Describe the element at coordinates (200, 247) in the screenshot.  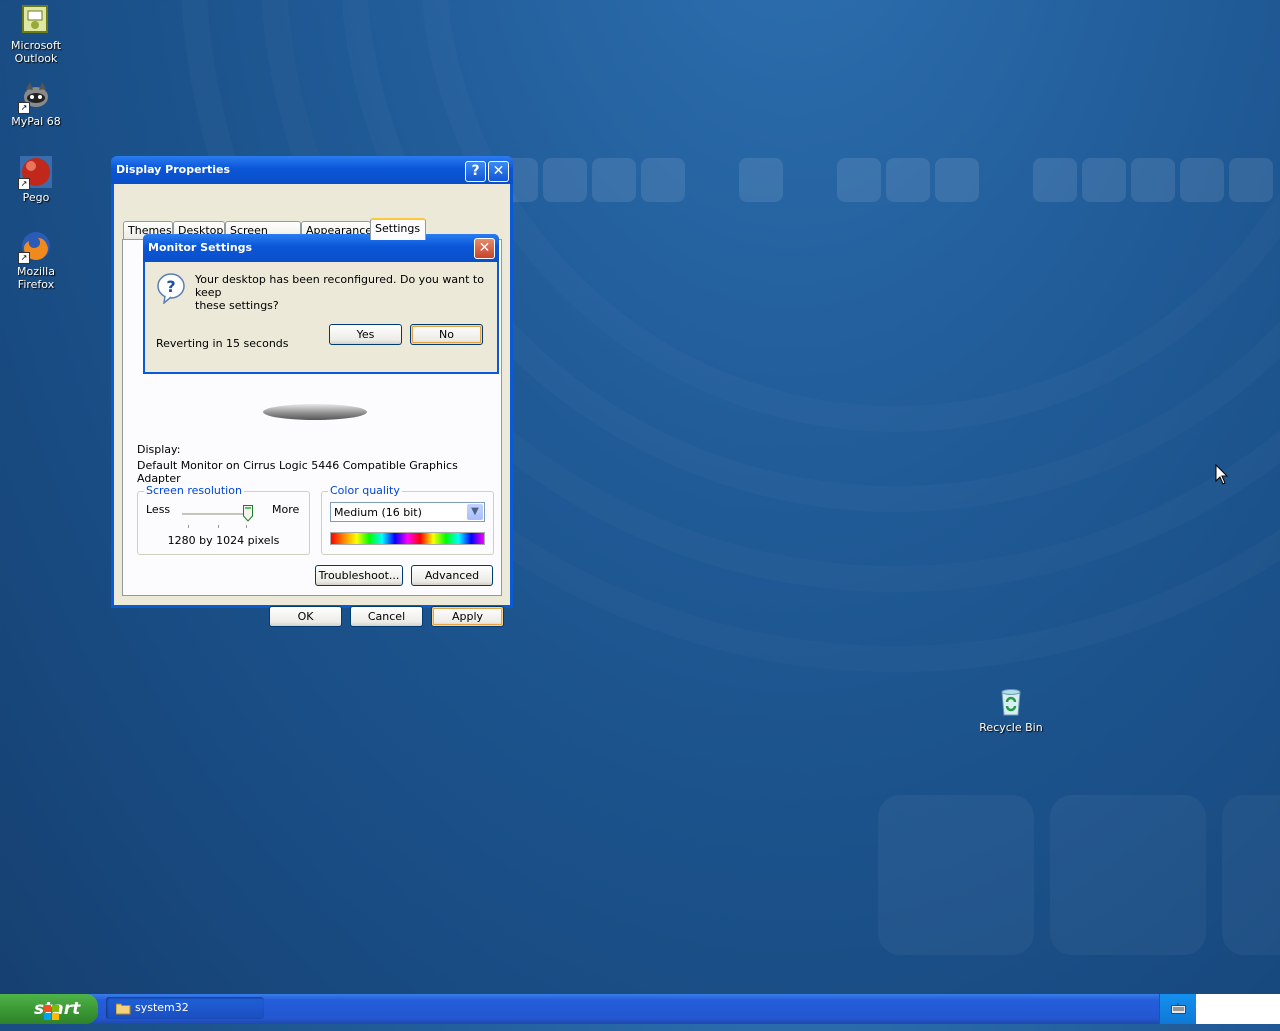
I see `dialog-title: Monitor Settings` at that location.